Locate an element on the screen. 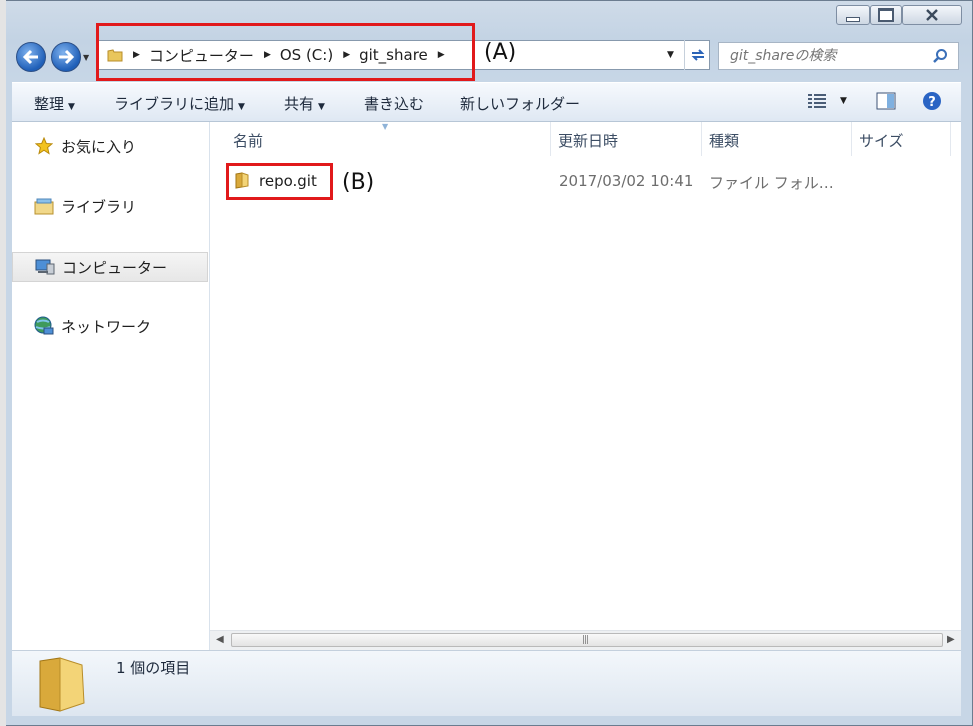 This screenshot has width=973, height=726. item-count: 1 個の項目 is located at coordinates (153, 668).